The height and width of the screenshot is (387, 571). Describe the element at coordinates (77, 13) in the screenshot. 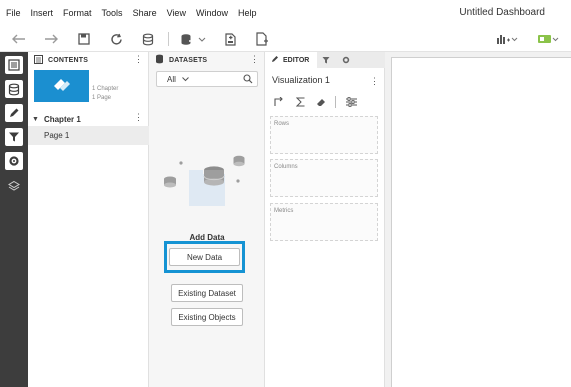

I see `menu-format: Format` at that location.